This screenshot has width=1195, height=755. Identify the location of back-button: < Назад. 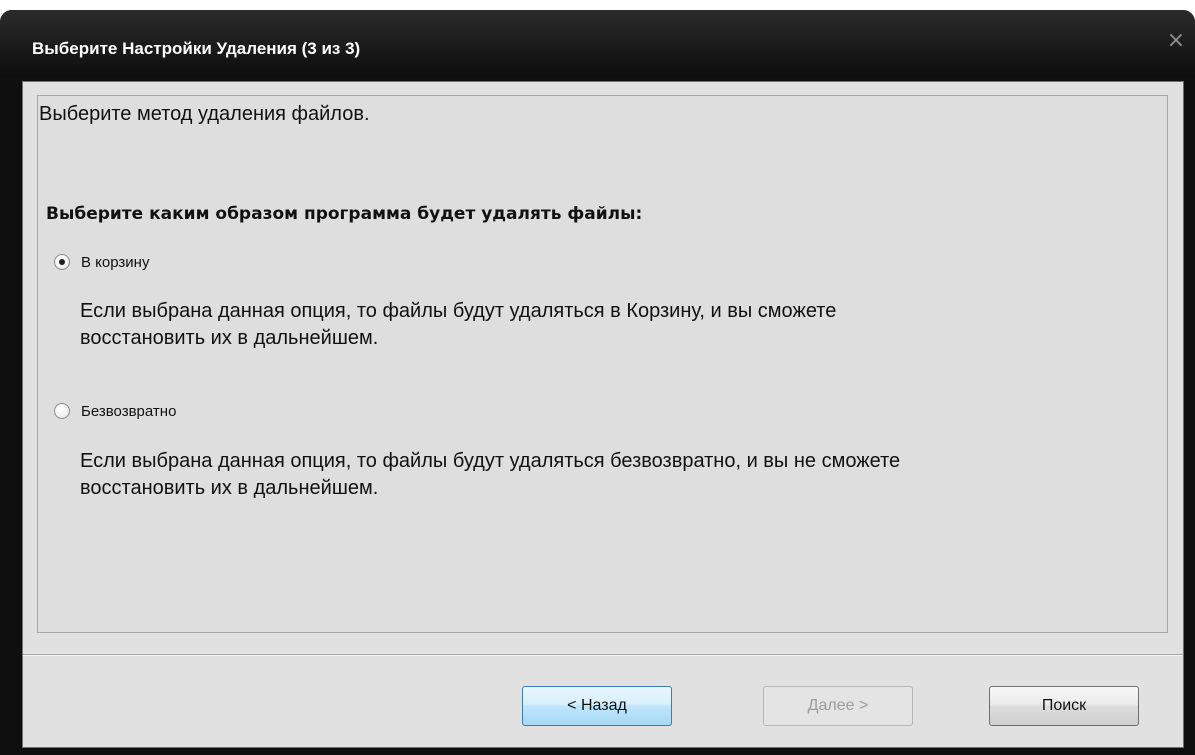
(597, 706).